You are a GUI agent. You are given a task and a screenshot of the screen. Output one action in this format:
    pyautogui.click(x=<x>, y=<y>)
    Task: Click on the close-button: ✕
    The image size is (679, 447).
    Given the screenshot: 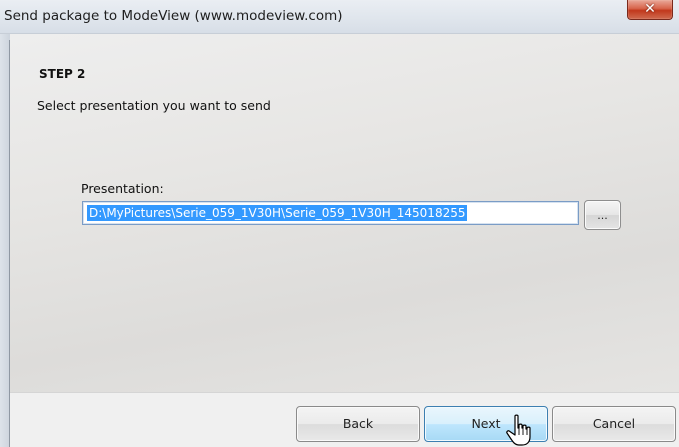 What is the action you would take?
    pyautogui.click(x=650, y=10)
    